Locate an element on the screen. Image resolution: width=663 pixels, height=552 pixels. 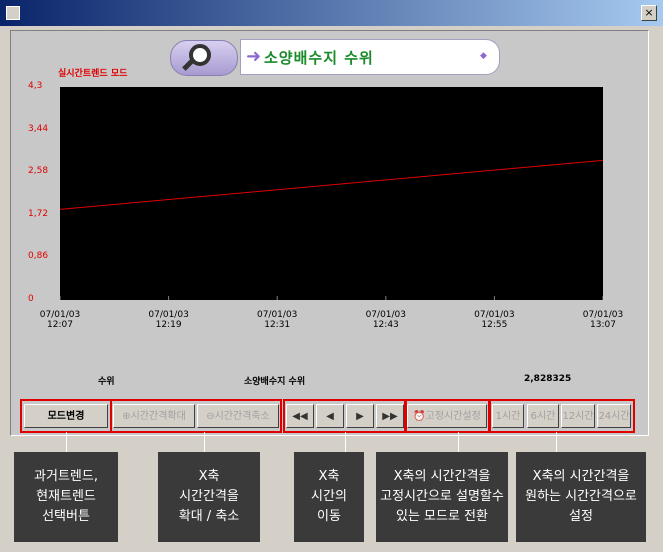
x-tick-label: 07/01/03 12:31 is located at coordinates (277, 320).